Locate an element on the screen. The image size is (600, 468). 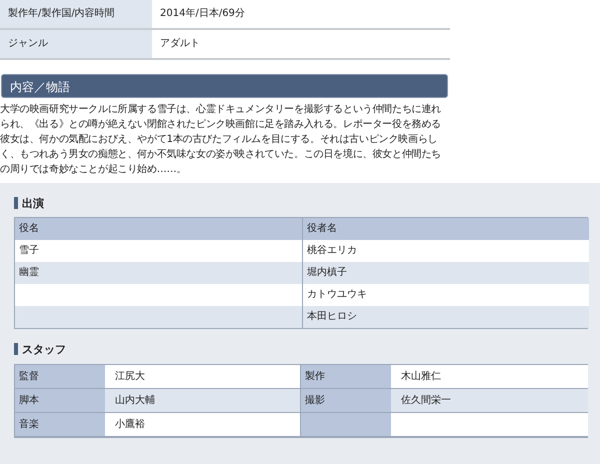
info-label: ジャンル is located at coordinates (76, 45).